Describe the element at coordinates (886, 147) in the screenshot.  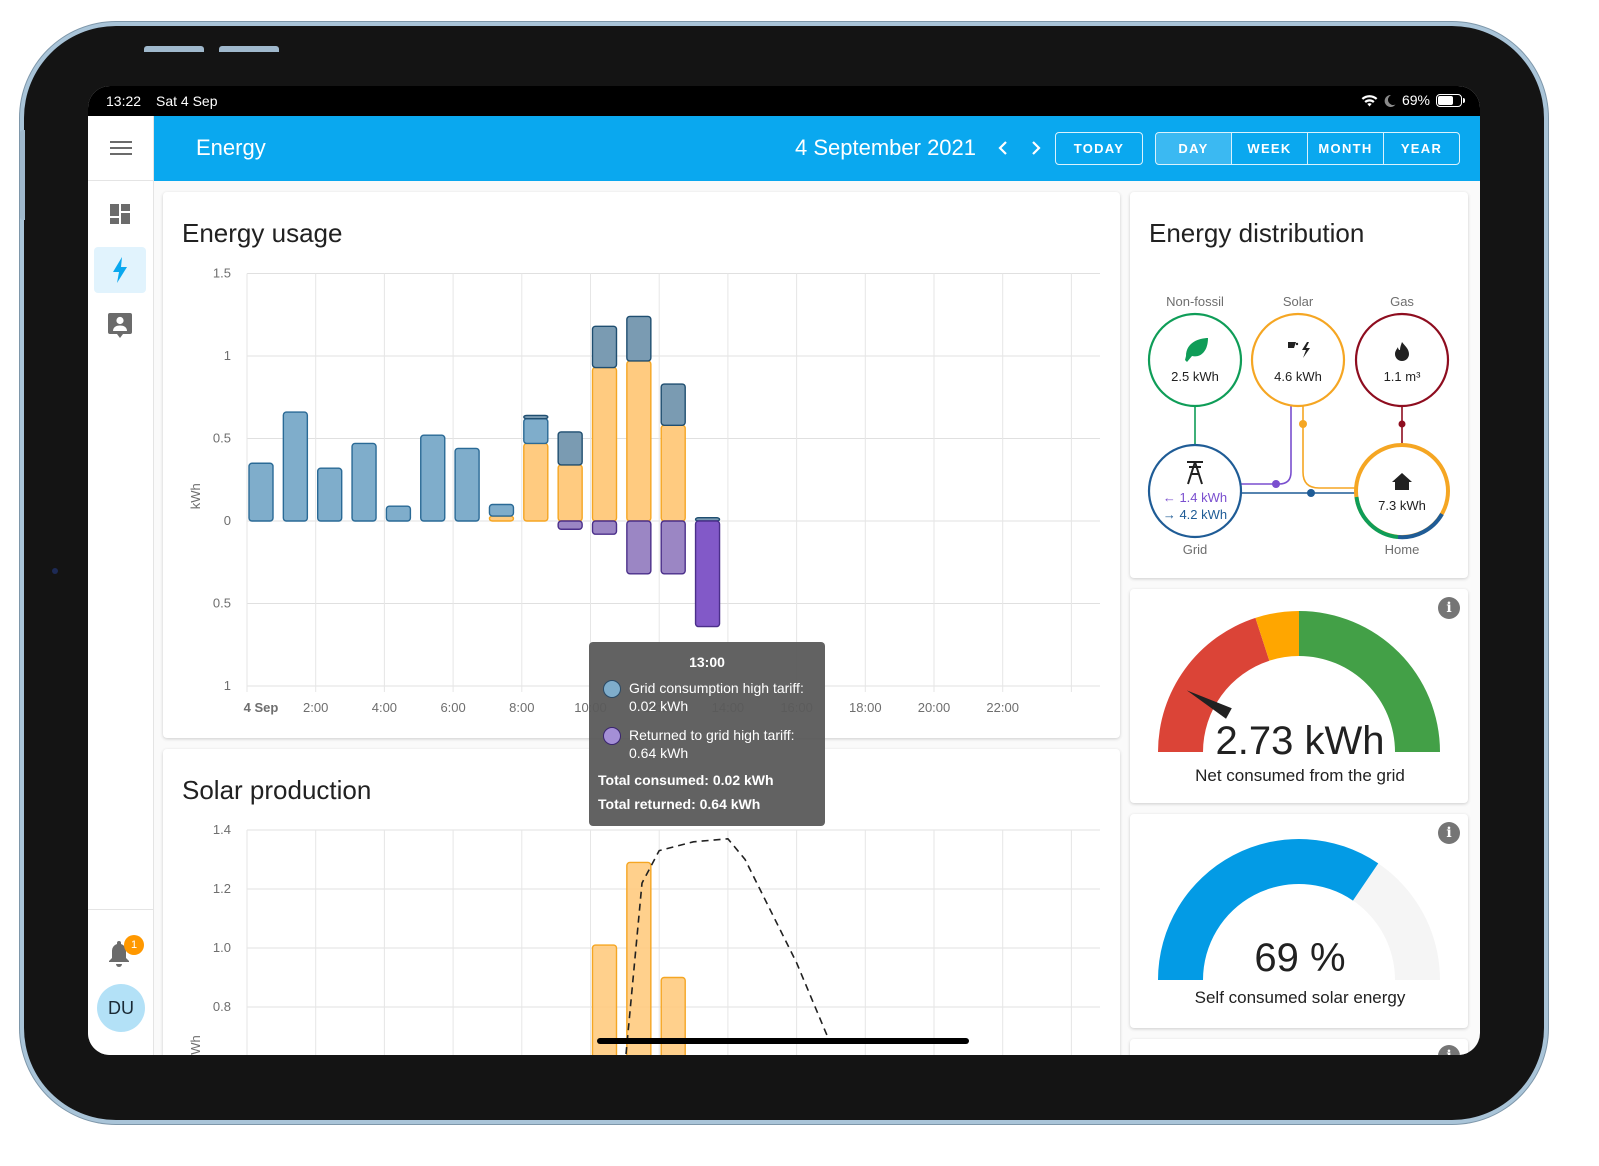
I see `date-label: 4 September 2021` at that location.